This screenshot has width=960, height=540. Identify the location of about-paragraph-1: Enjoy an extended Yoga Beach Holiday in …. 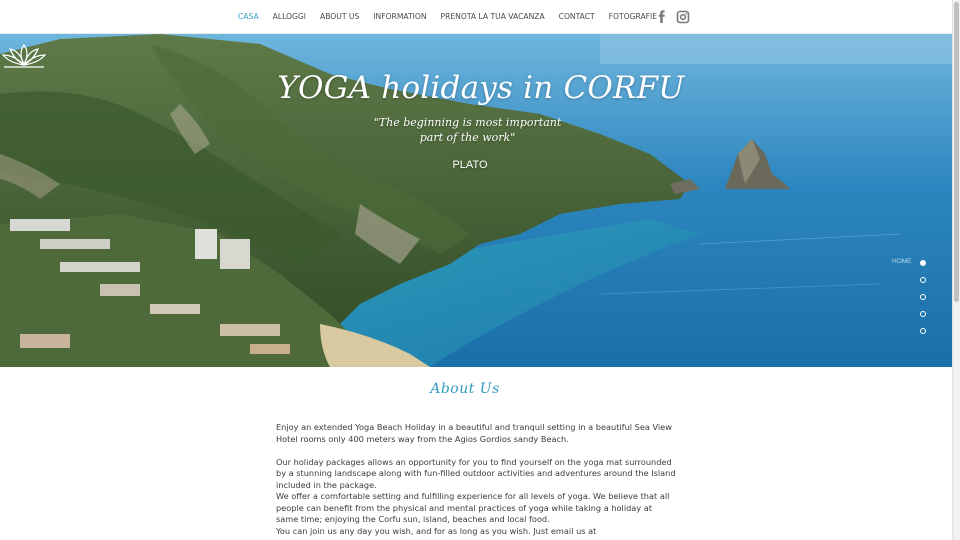
(474, 433).